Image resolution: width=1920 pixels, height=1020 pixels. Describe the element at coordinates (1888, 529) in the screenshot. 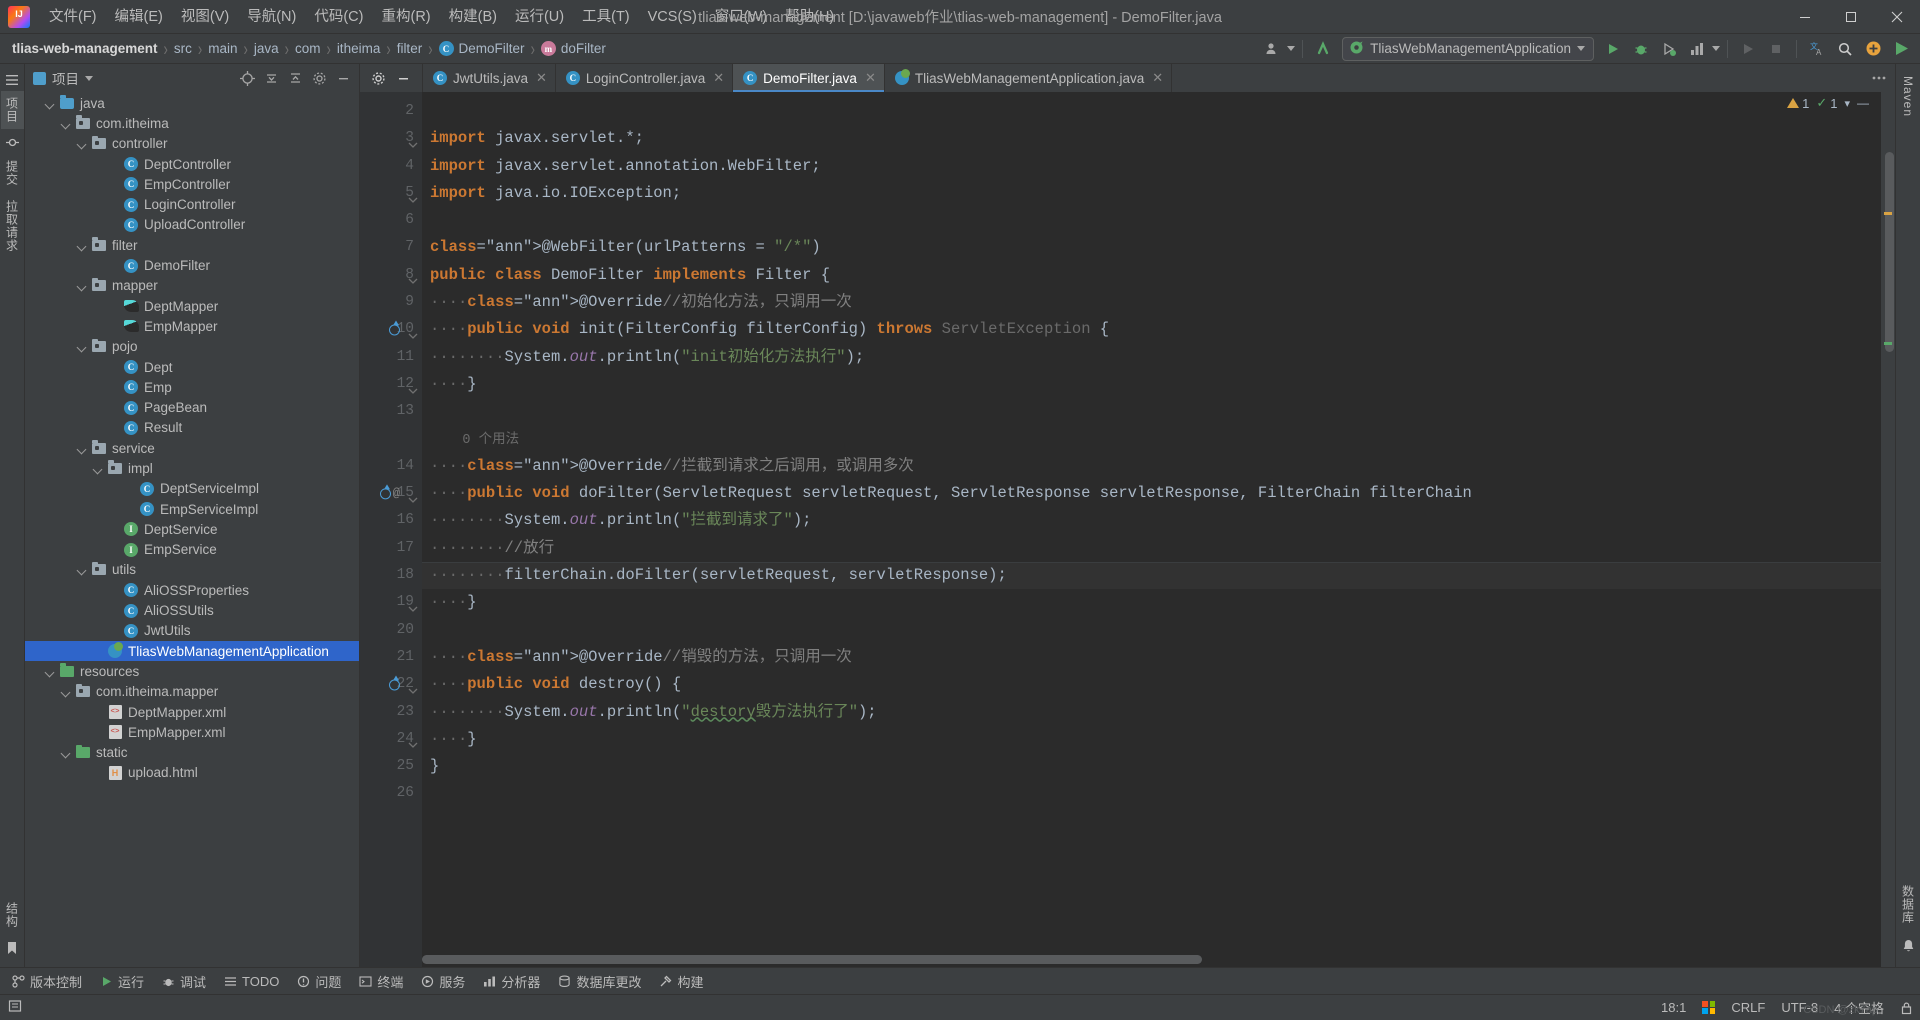

I see `editor-marker-bar` at that location.